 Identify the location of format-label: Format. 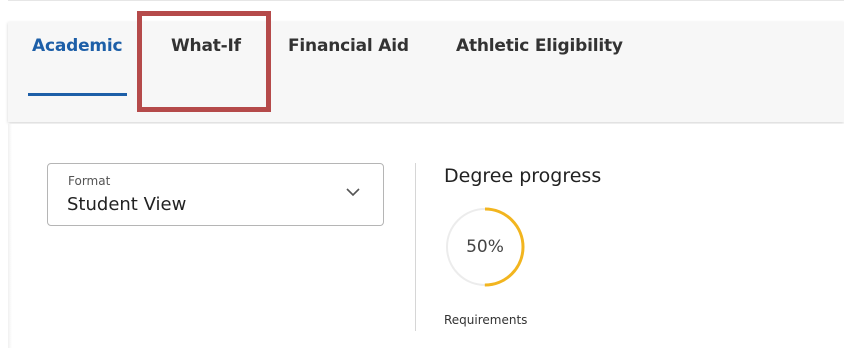
(89, 181).